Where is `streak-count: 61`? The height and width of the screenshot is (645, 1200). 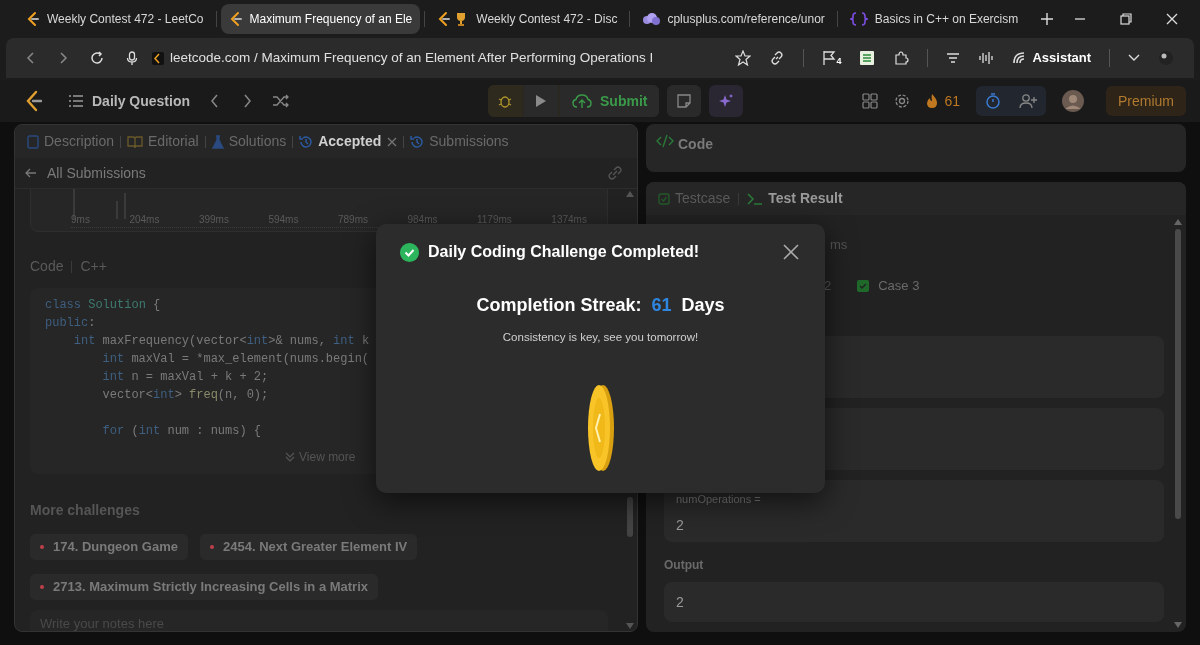
streak-count: 61 is located at coordinates (661, 305).